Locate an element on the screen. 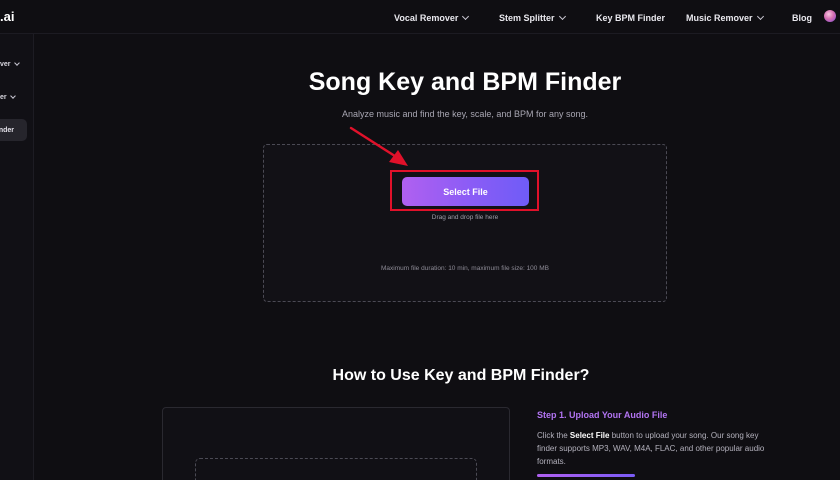 This screenshot has height=480, width=840. sidebar-item-key-bpm-finder: inder is located at coordinates (13, 130).